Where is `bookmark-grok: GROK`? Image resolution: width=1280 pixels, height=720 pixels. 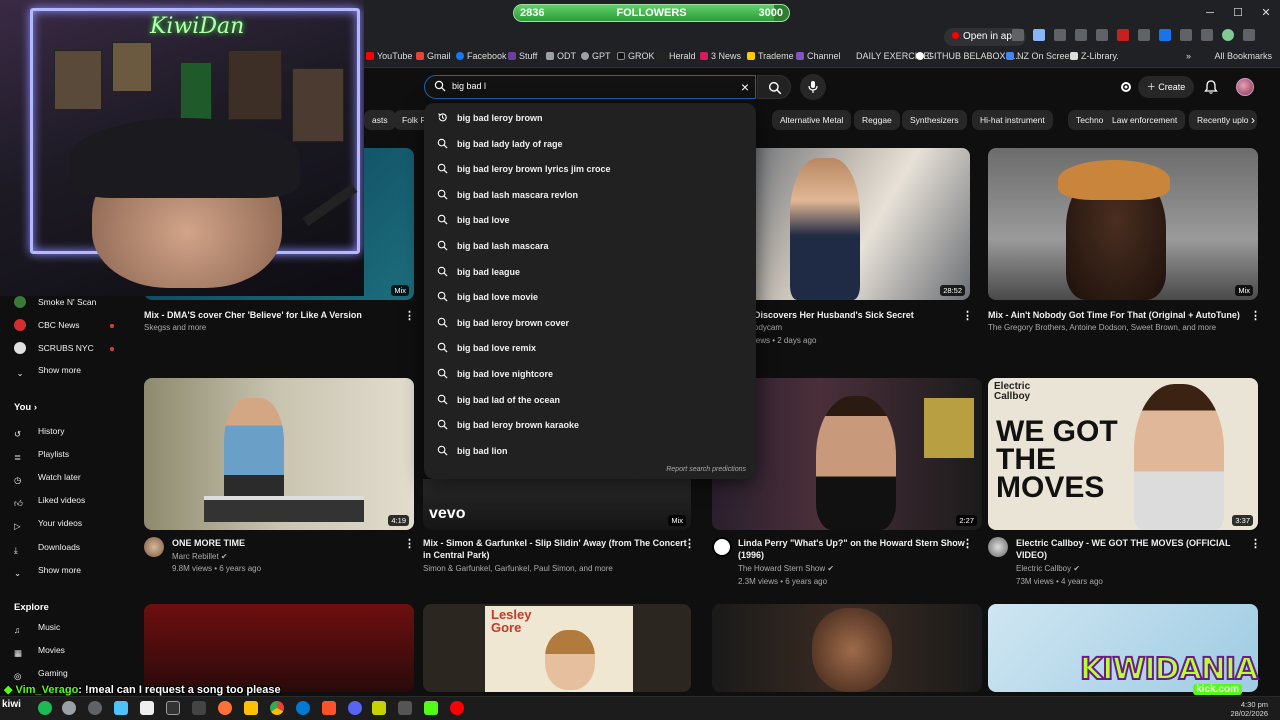 bookmark-grok: GROK is located at coordinates (636, 56).